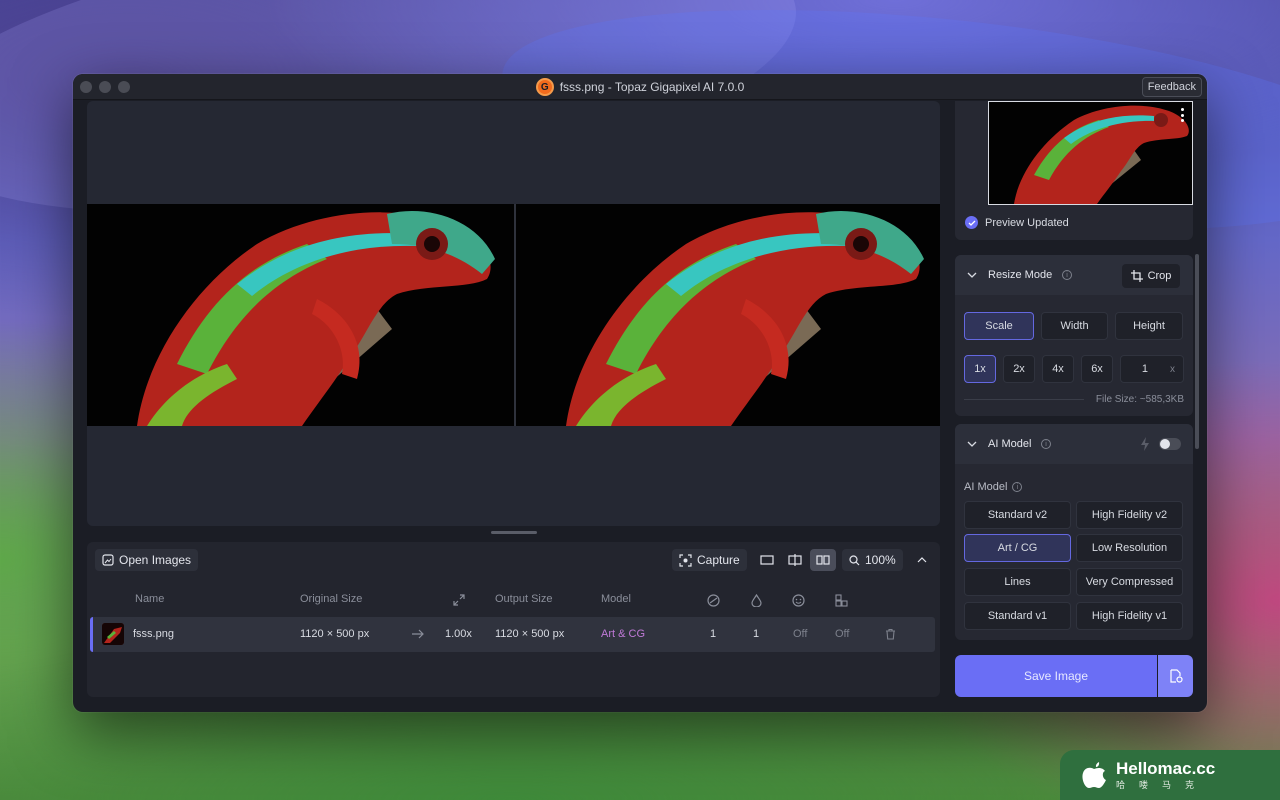 This screenshot has height=800, width=1280. Describe the element at coordinates (1019, 369) in the screenshot. I see `scale-2x-button: 2x` at that location.